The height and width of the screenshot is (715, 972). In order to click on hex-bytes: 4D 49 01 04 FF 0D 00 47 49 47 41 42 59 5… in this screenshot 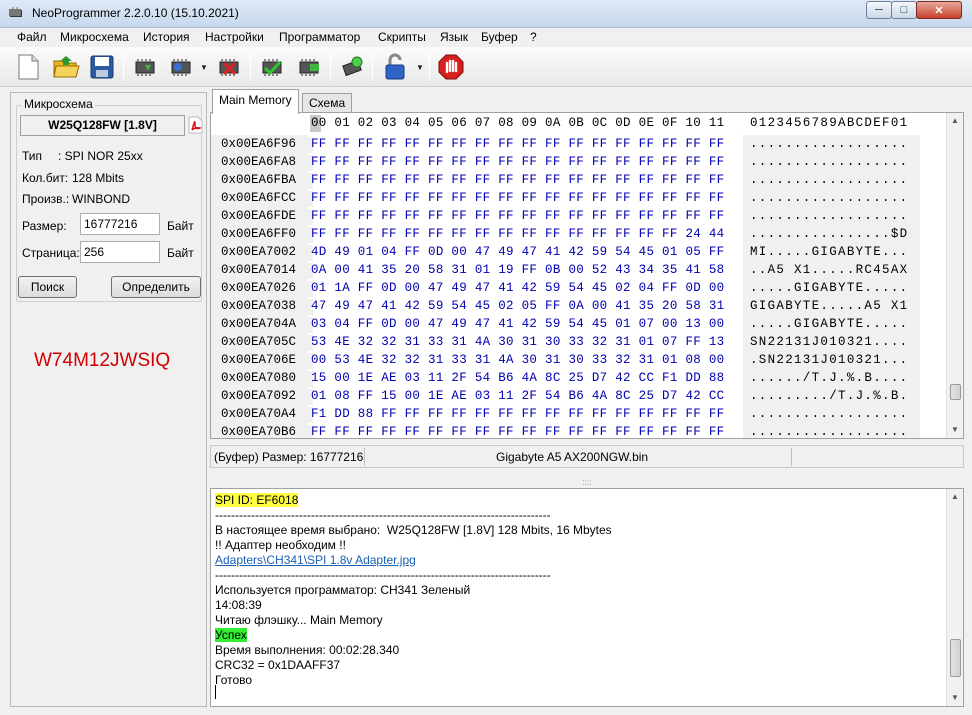, I will do `click(517, 252)`.